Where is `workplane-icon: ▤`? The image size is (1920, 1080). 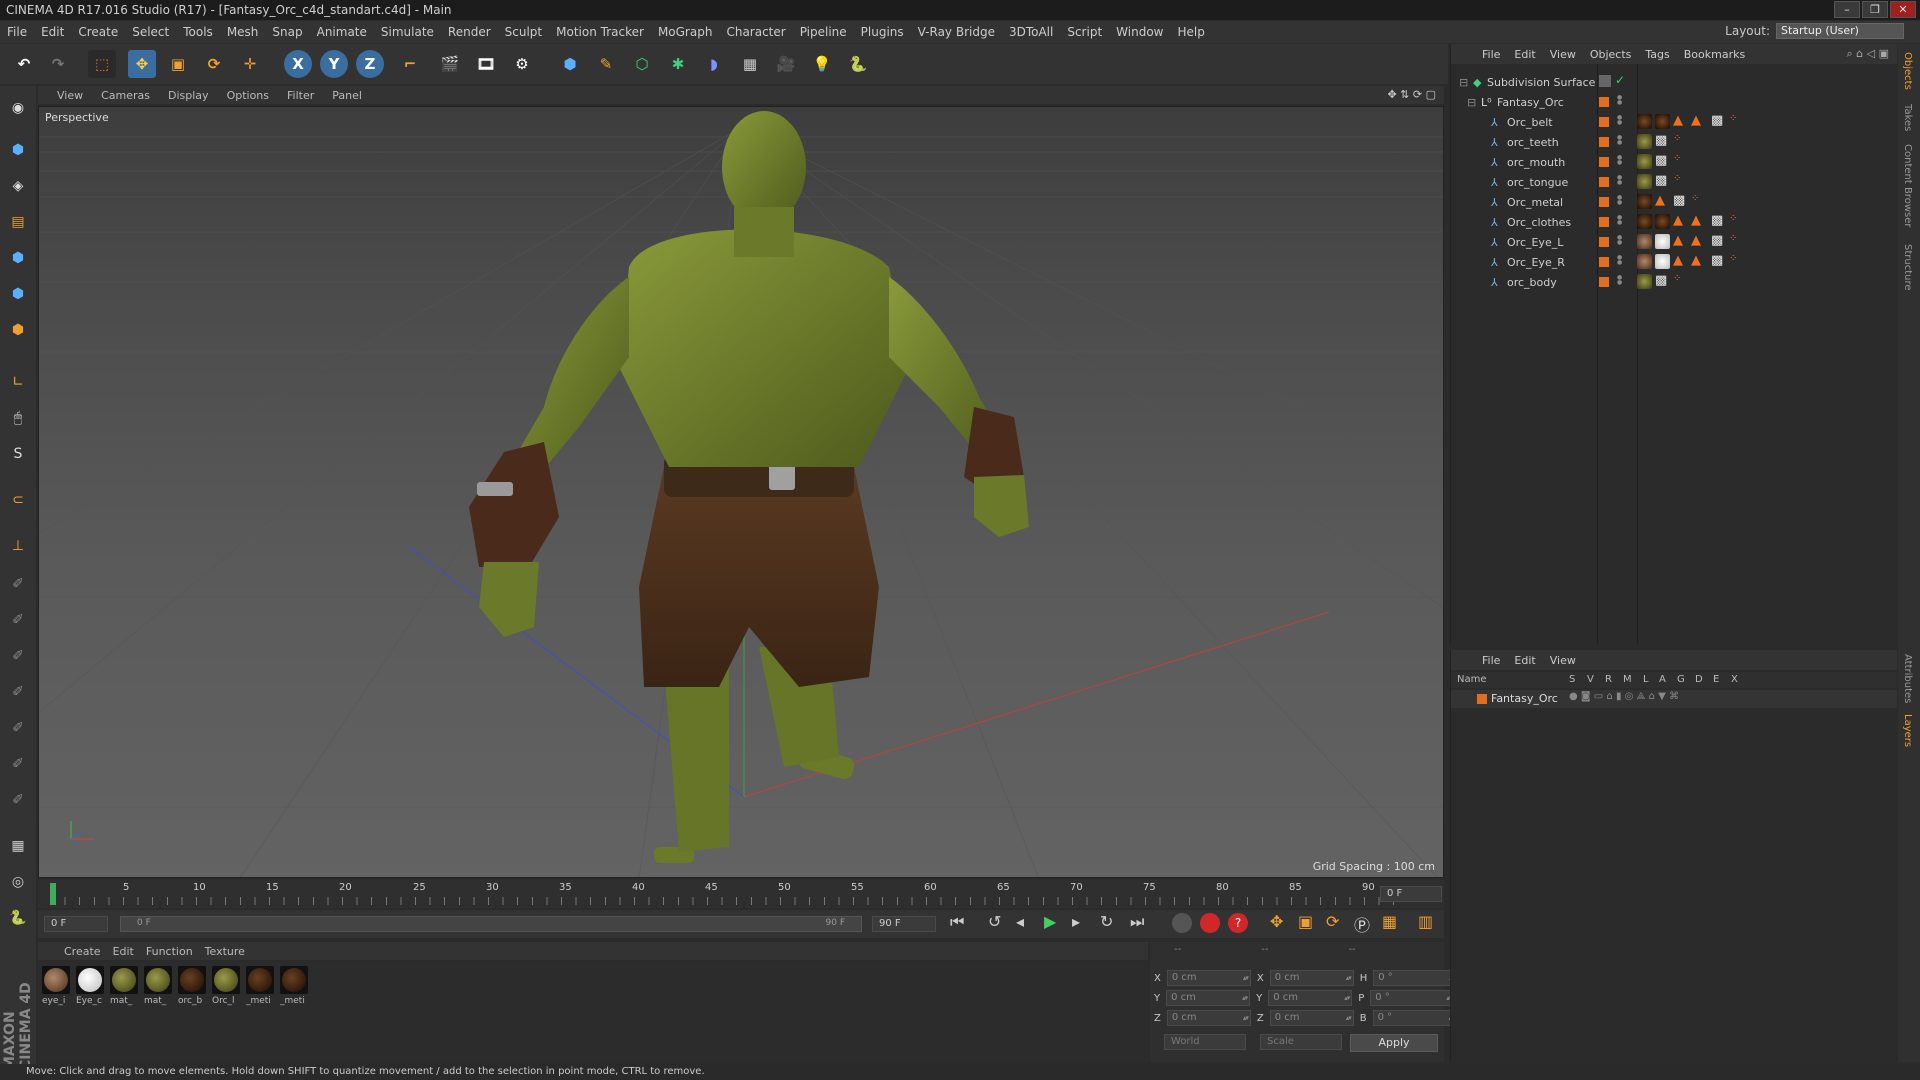 workplane-icon: ▤ is located at coordinates (18, 222).